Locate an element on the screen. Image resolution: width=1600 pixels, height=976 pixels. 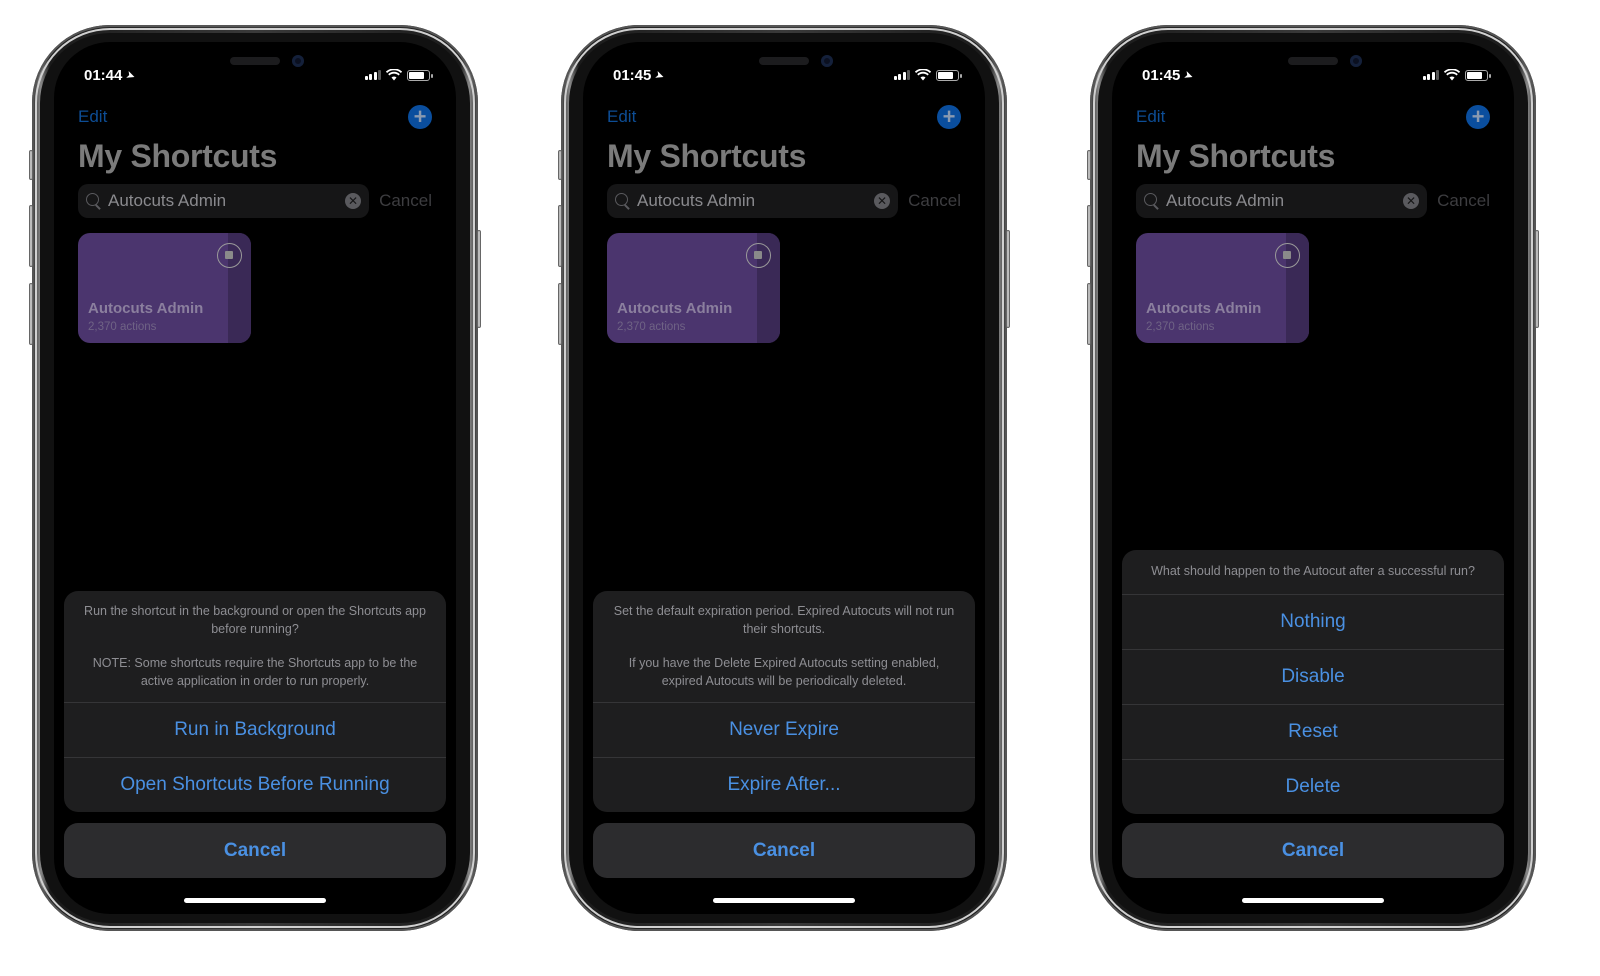
reset-button: Reset is located at coordinates (1313, 731).